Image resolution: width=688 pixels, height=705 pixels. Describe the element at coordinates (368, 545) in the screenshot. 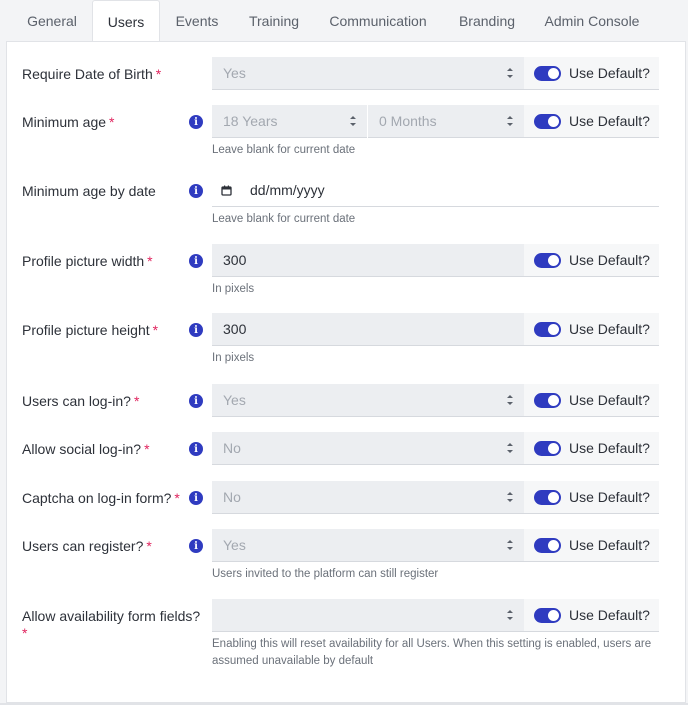

I see `register-select: Yes` at that location.